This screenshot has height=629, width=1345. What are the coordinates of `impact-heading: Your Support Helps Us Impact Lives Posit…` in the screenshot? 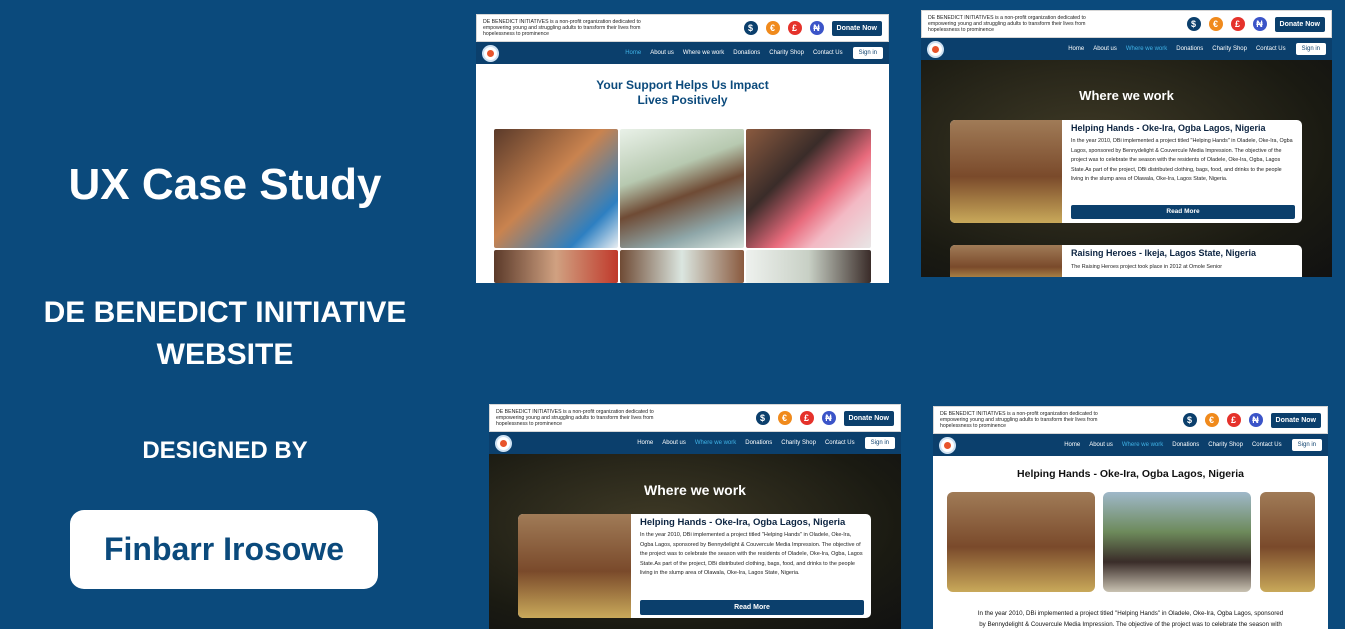 It's located at (682, 93).